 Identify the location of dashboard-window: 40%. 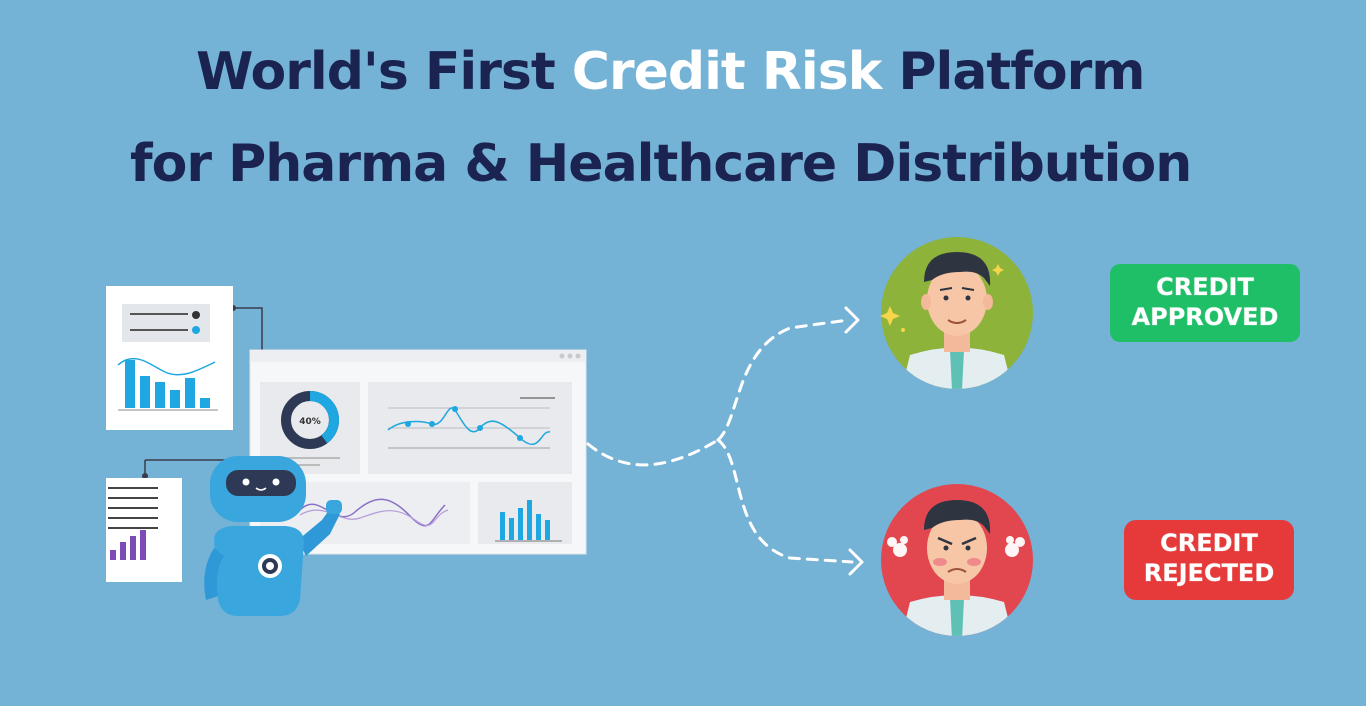
(418, 452).